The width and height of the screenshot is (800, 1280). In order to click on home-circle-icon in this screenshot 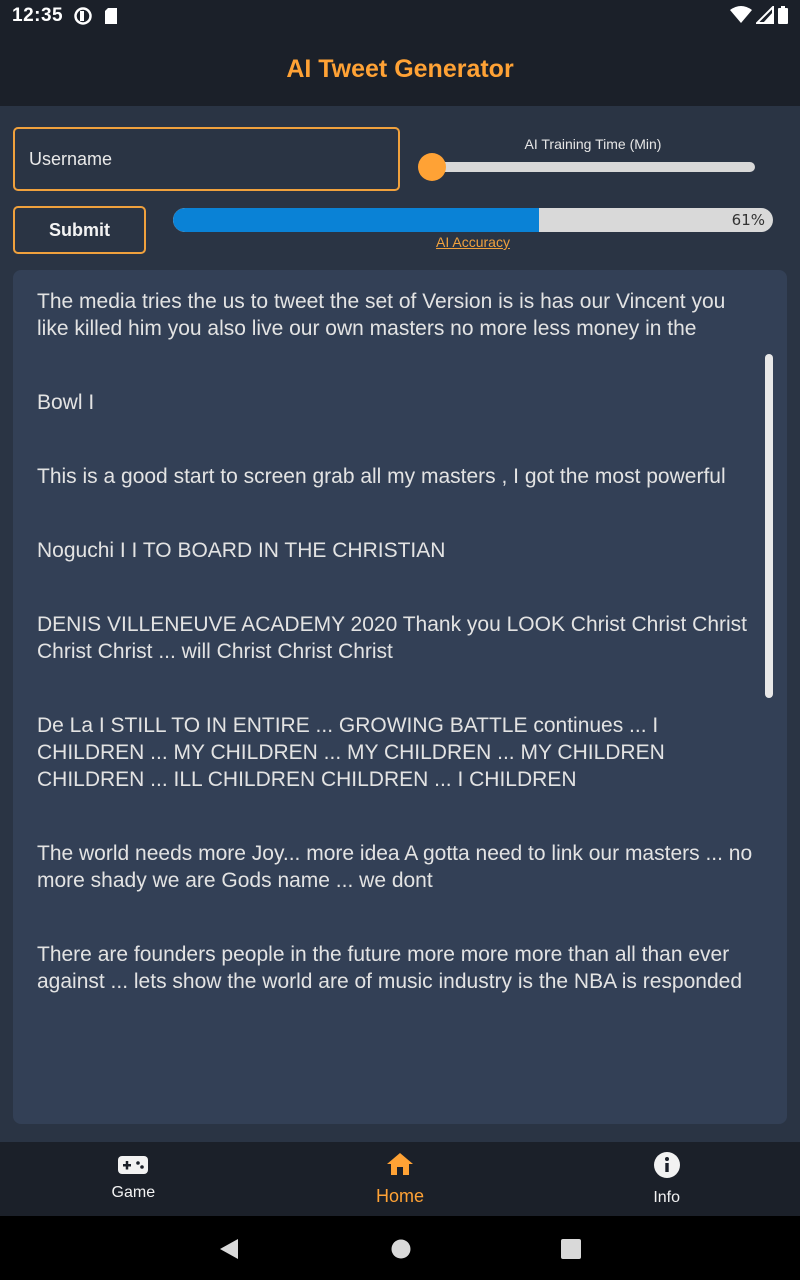, I will do `click(401, 1251)`.